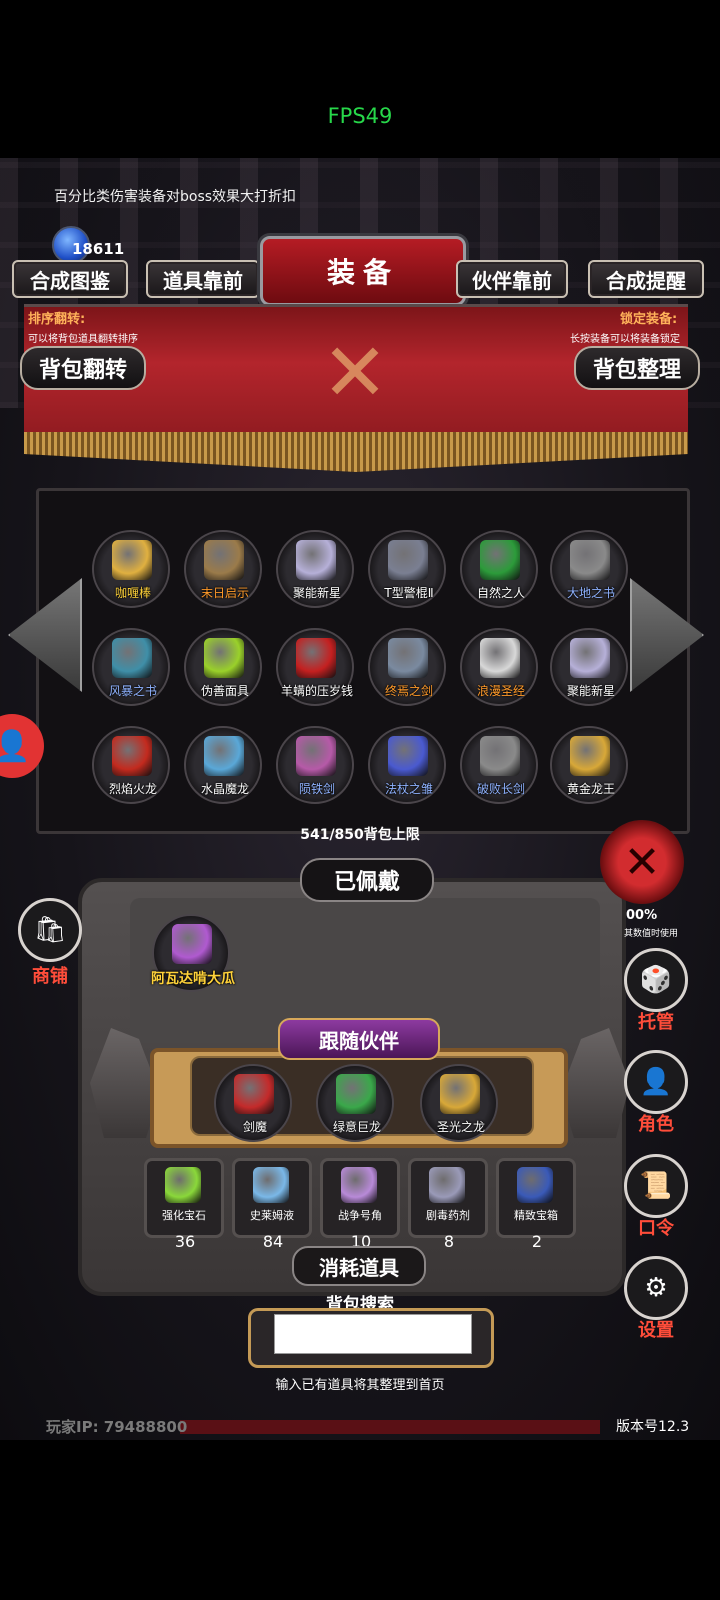 The image size is (720, 1600). I want to click on item-label: 风暴之书, so click(132, 691).